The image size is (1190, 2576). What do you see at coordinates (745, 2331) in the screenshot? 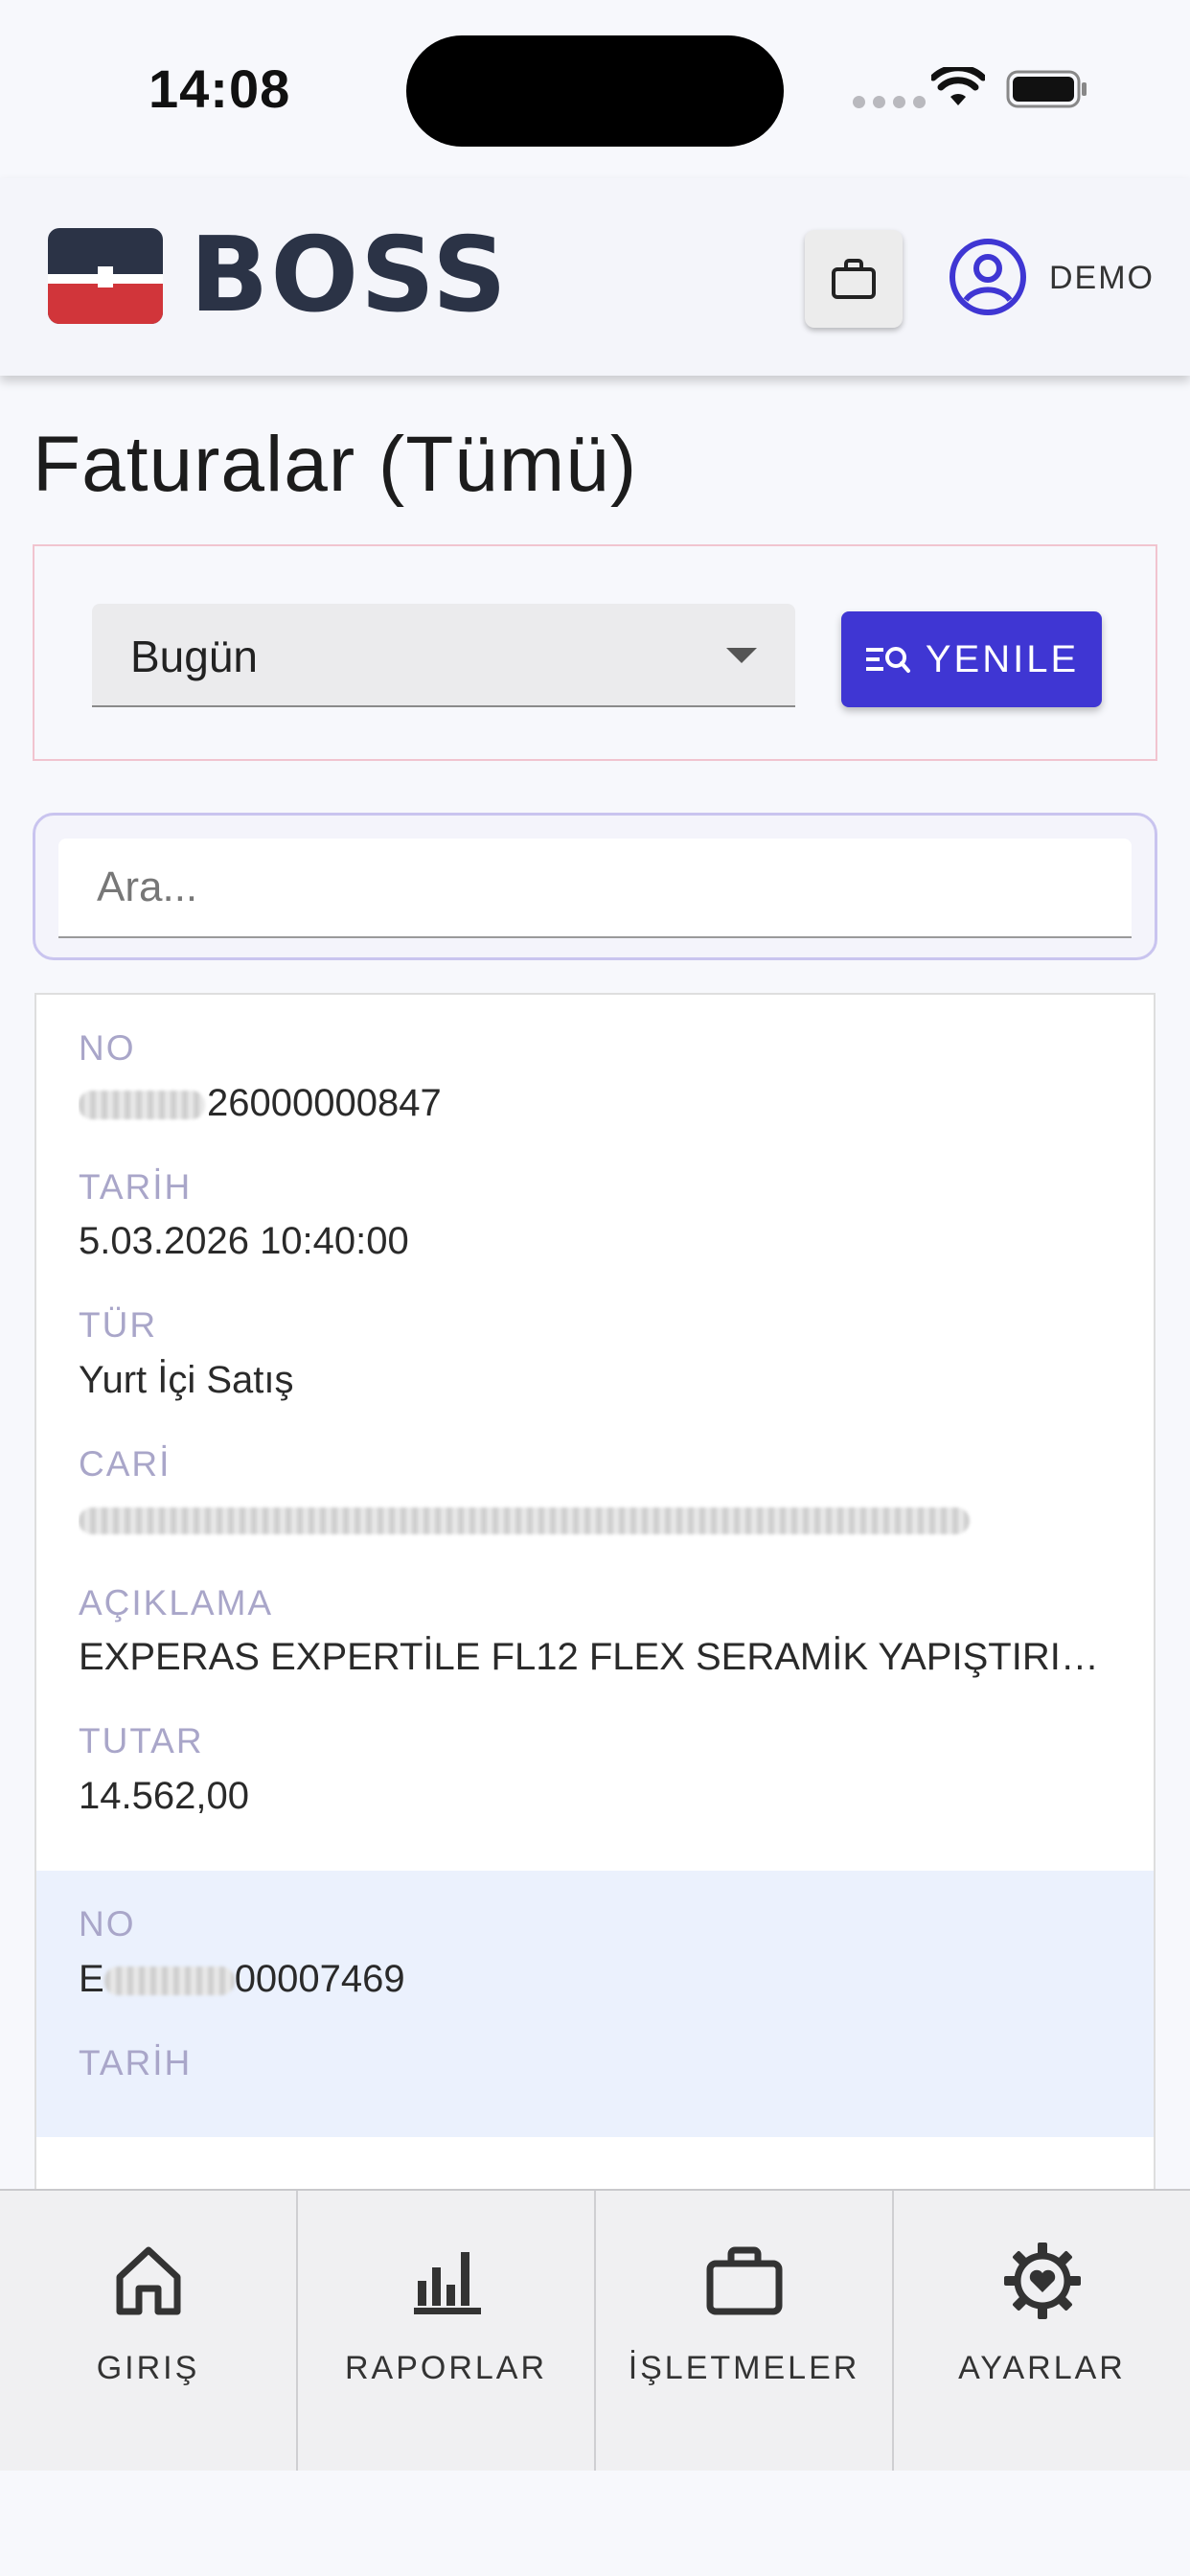
I see `nav-item-businesses: İŞLETMELER` at bounding box center [745, 2331].